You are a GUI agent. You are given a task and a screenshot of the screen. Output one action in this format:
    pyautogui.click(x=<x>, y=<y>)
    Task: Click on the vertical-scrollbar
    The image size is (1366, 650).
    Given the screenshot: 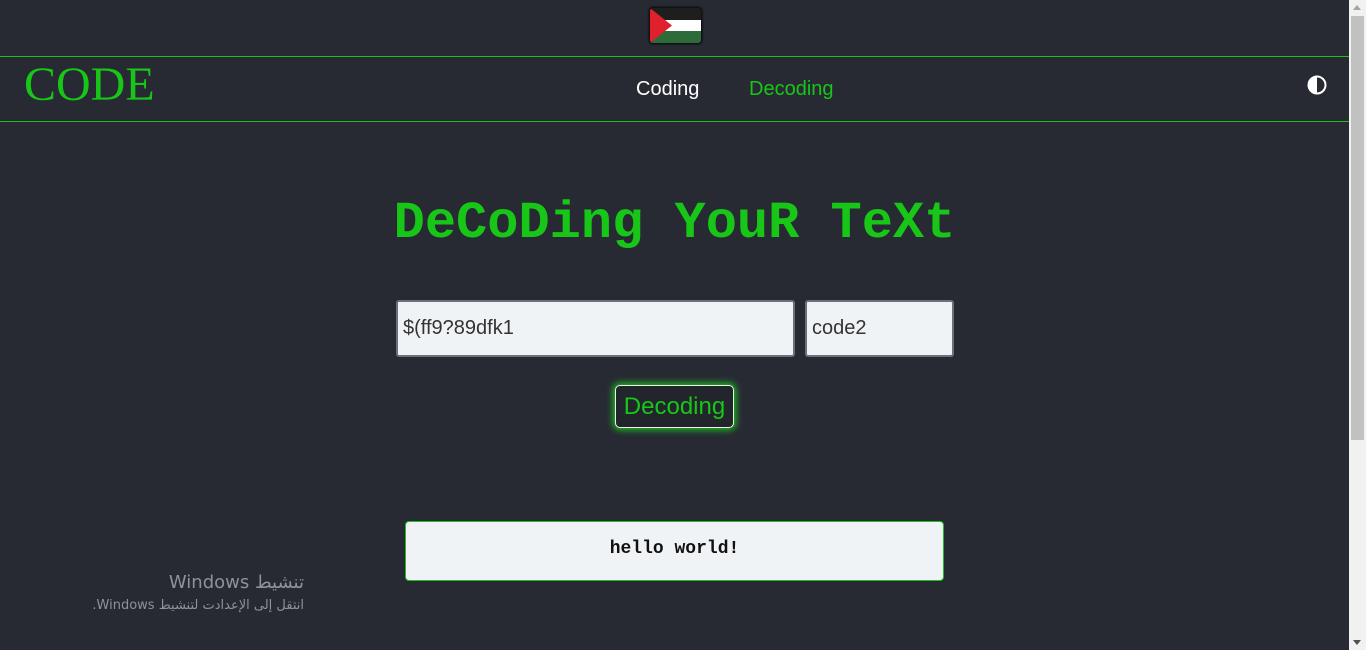 What is the action you would take?
    pyautogui.click(x=1357, y=325)
    